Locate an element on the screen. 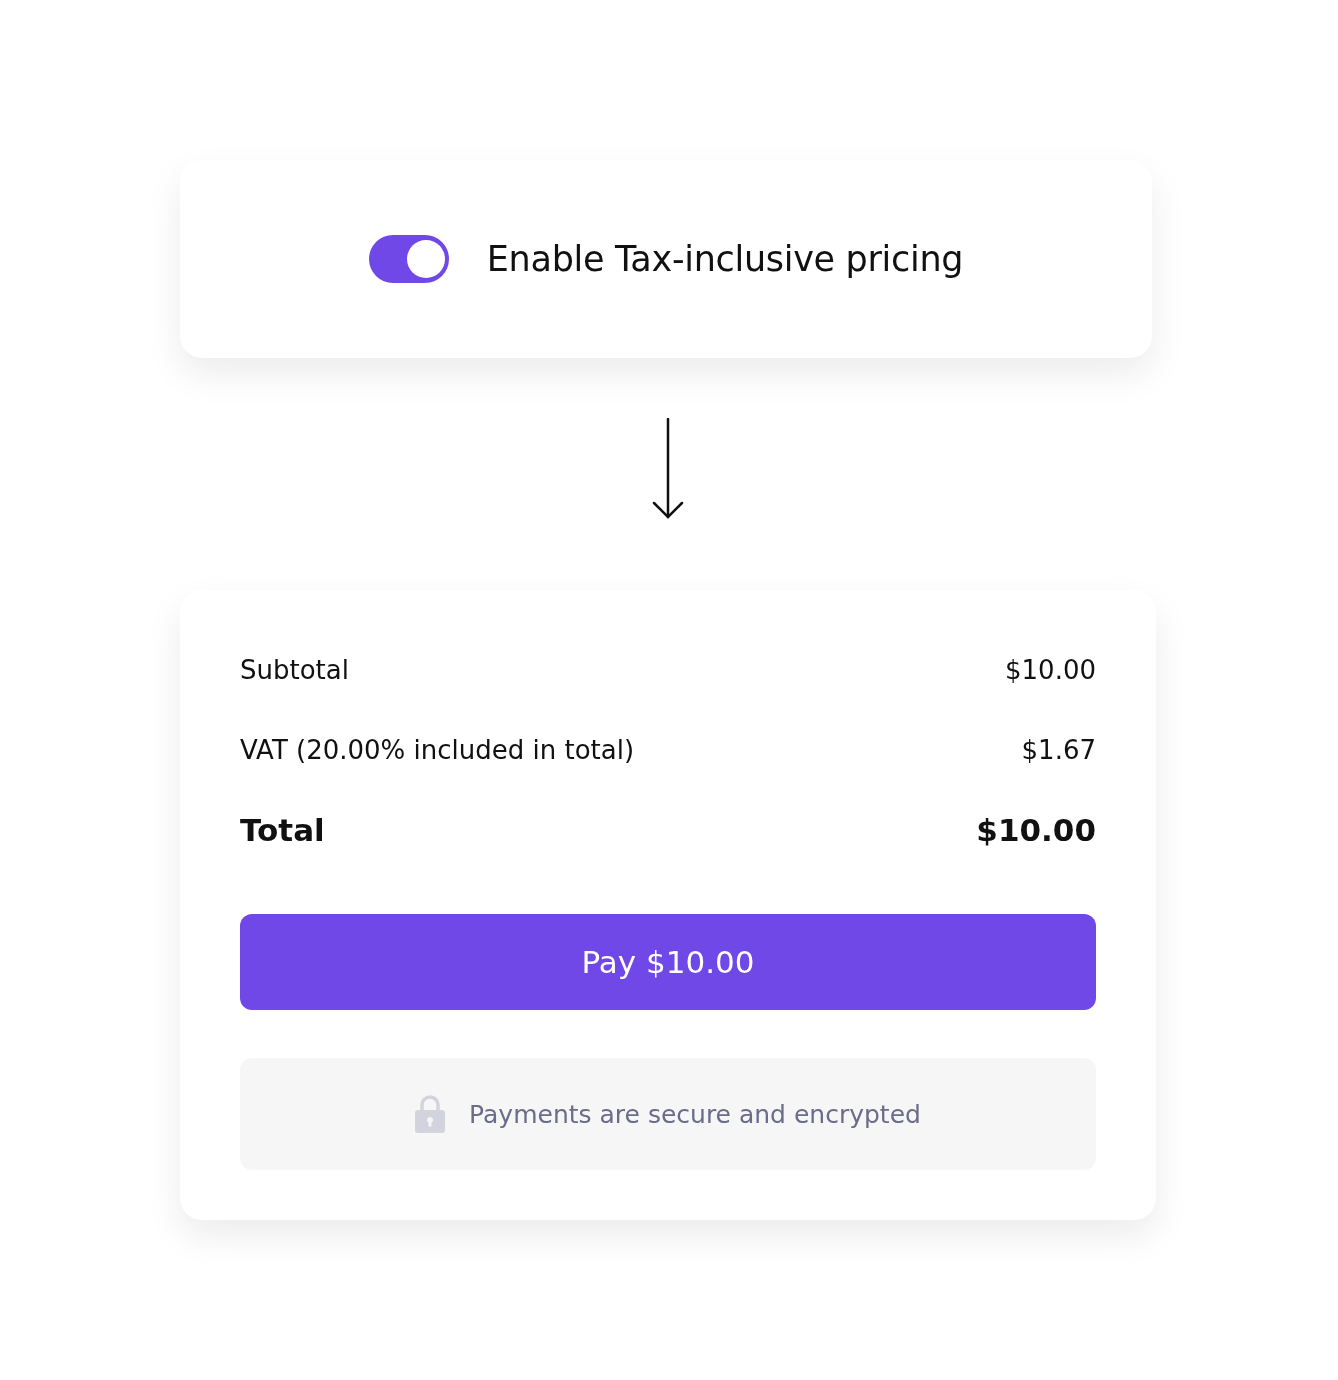 This screenshot has height=1380, width=1338. row-label: VAT (20.00% included in total) is located at coordinates (437, 750).